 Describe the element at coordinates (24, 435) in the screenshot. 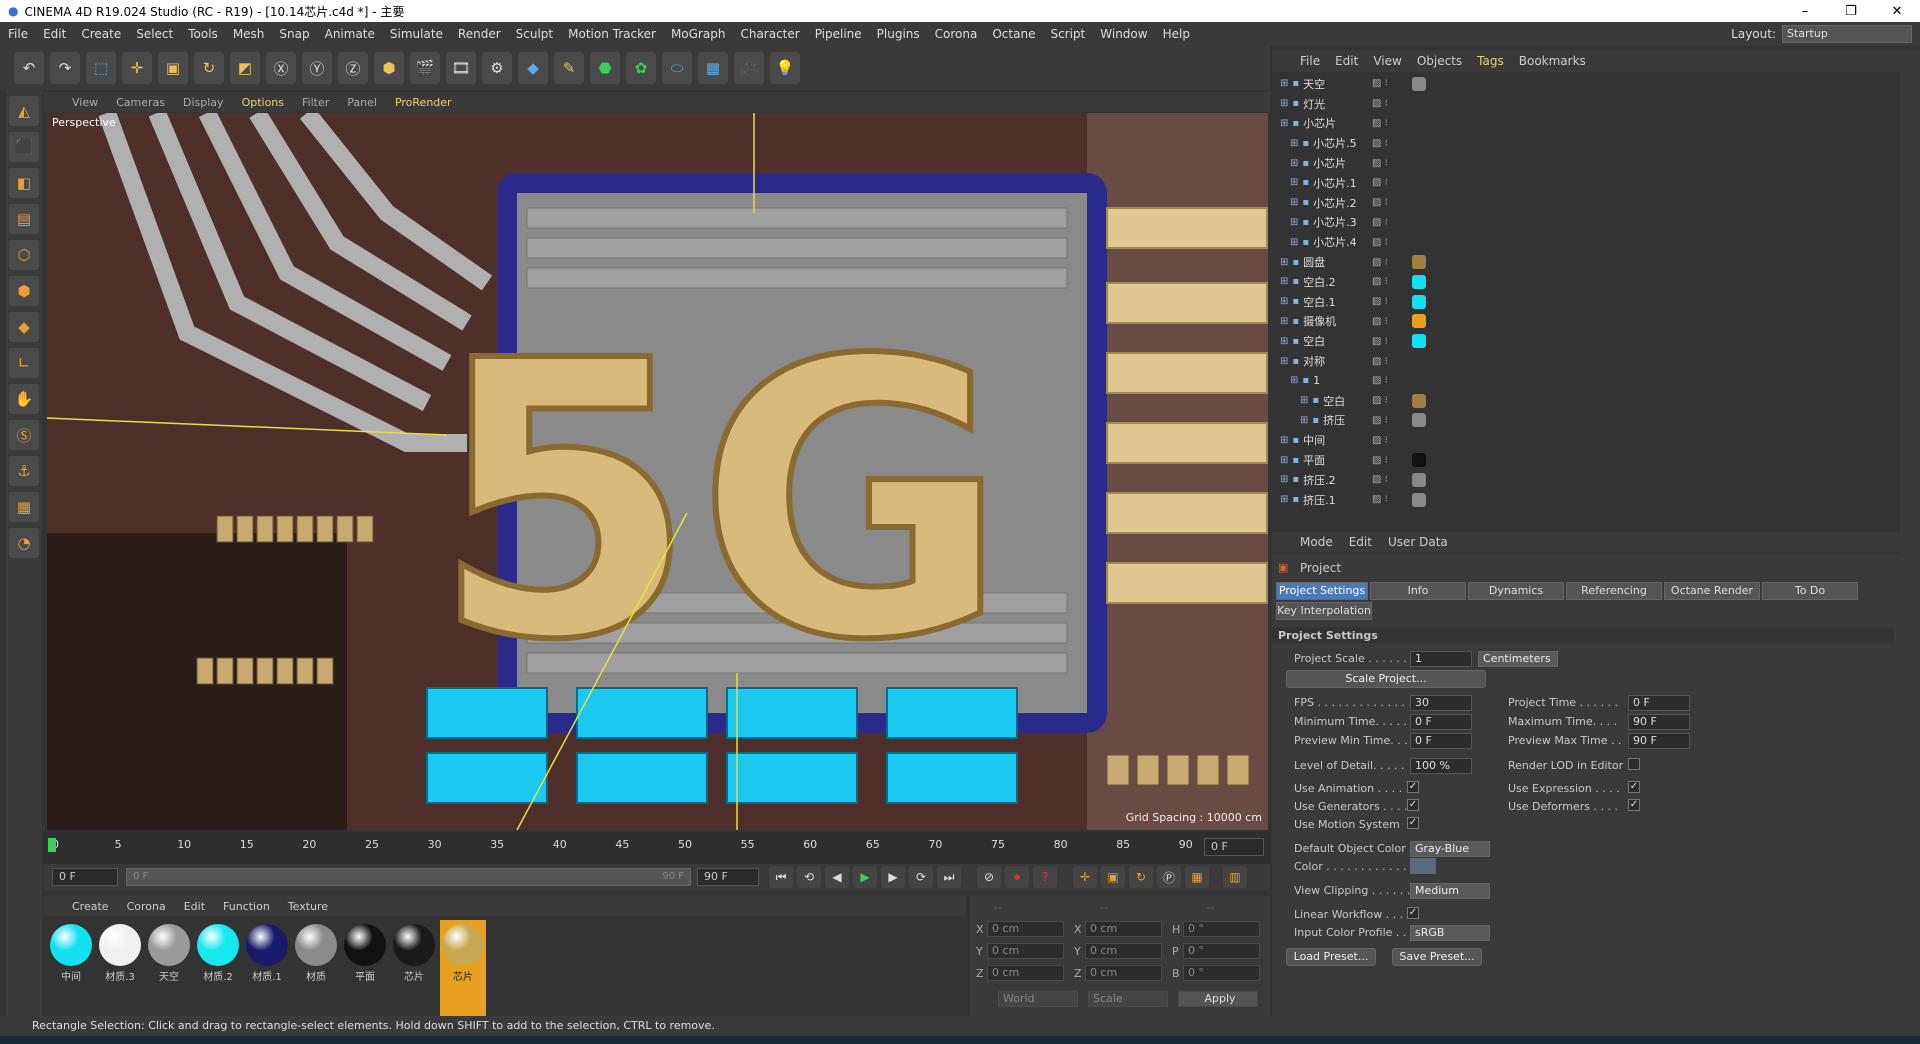

I see `snap-icon: Ⓢ` at that location.